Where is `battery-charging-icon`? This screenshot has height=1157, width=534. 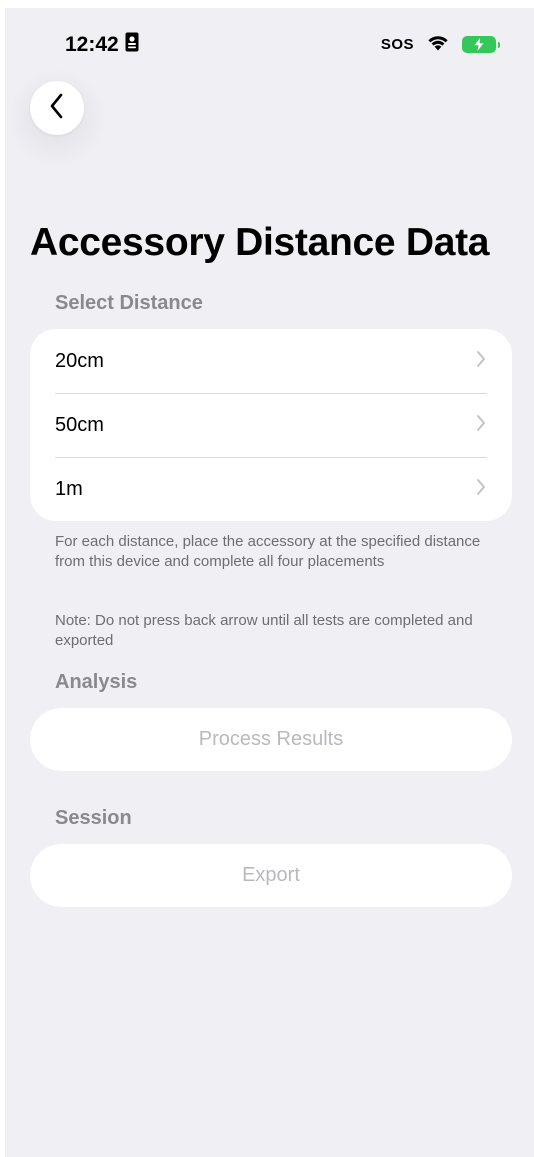
battery-charging-icon is located at coordinates (481, 44).